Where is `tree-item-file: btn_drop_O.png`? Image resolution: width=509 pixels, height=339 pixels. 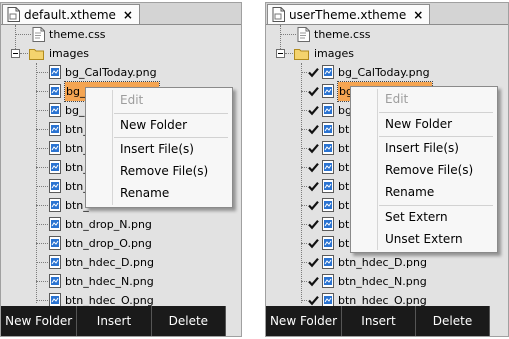
tree-item-file: btn_drop_O.png is located at coordinates (121, 243).